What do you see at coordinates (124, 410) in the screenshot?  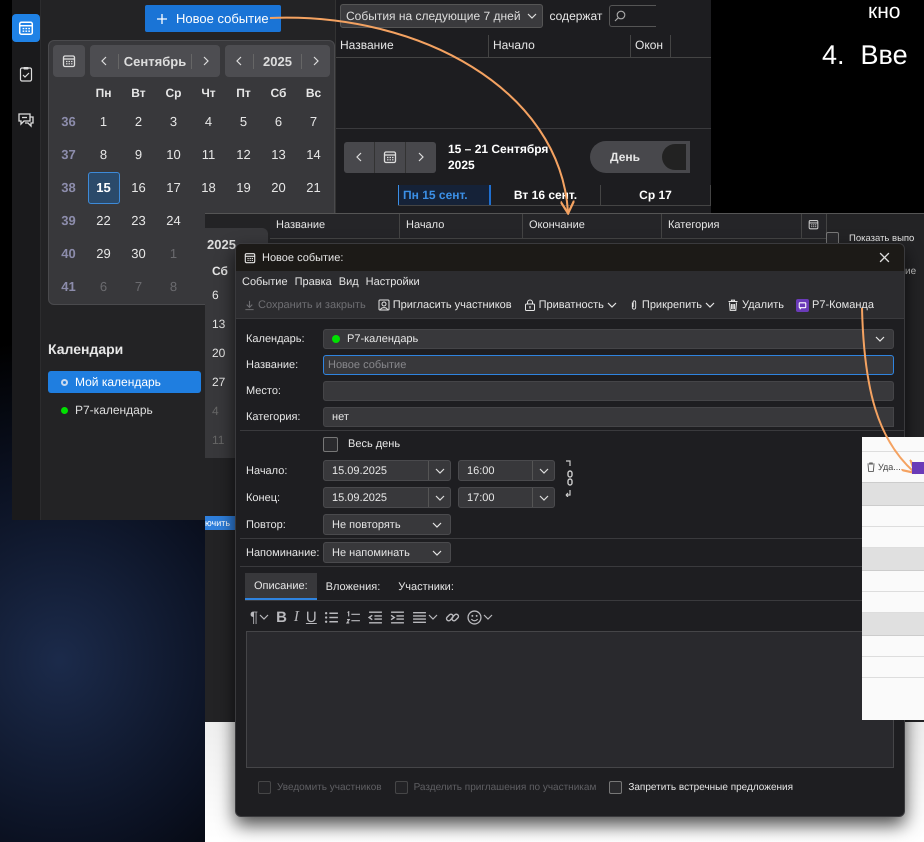 I see `calendar-list-item: Р7-календарь` at bounding box center [124, 410].